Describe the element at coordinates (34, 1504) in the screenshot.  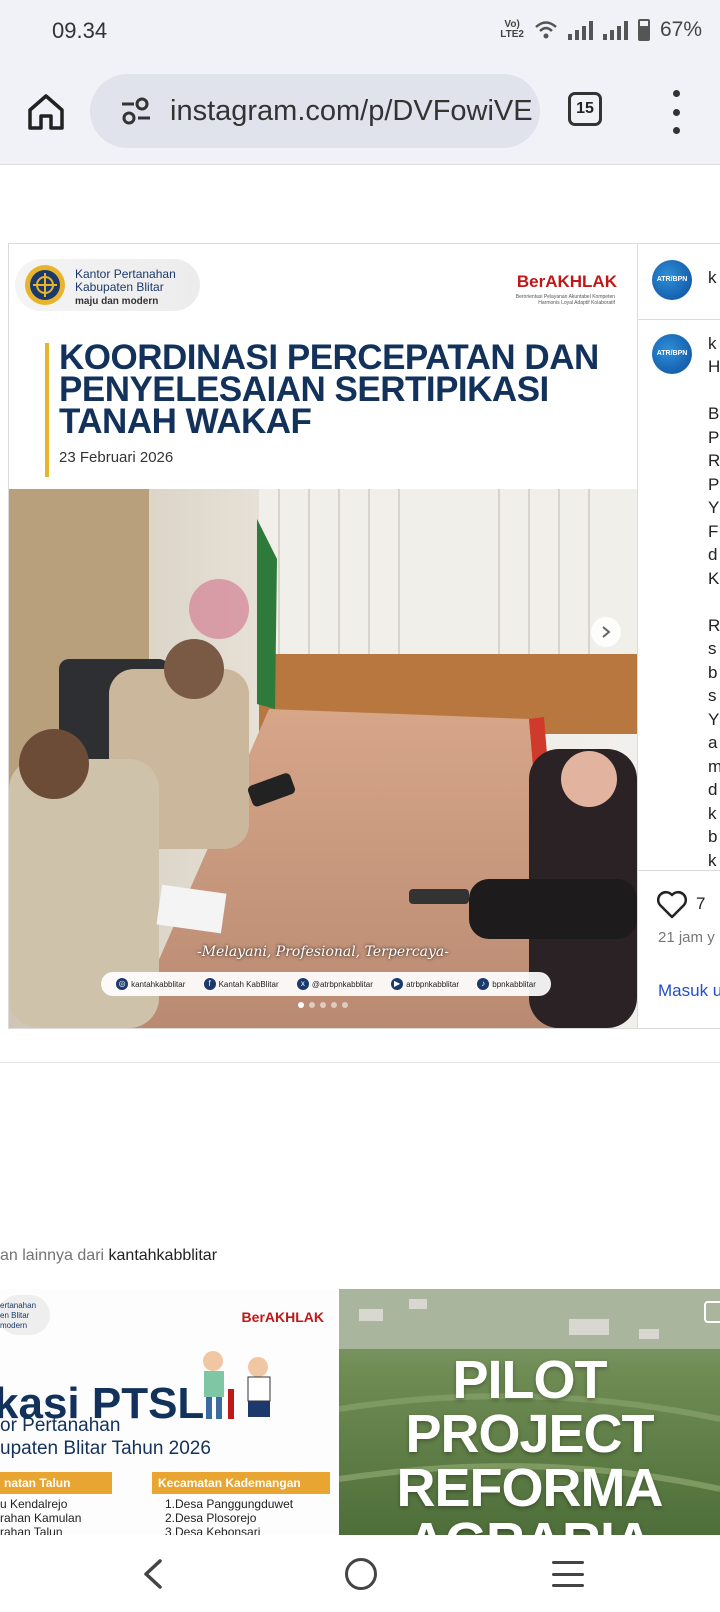
I see `village-item: u Kendalrejo` at that location.